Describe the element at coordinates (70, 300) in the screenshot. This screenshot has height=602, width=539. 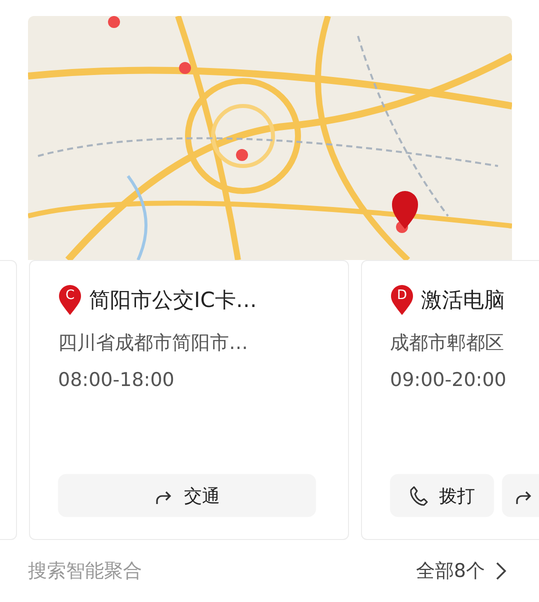
I see `map-pin-icon: C` at that location.